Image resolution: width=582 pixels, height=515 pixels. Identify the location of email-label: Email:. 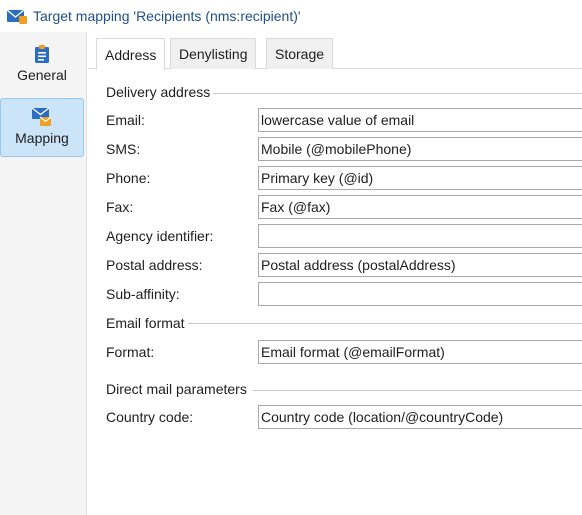
(125, 120).